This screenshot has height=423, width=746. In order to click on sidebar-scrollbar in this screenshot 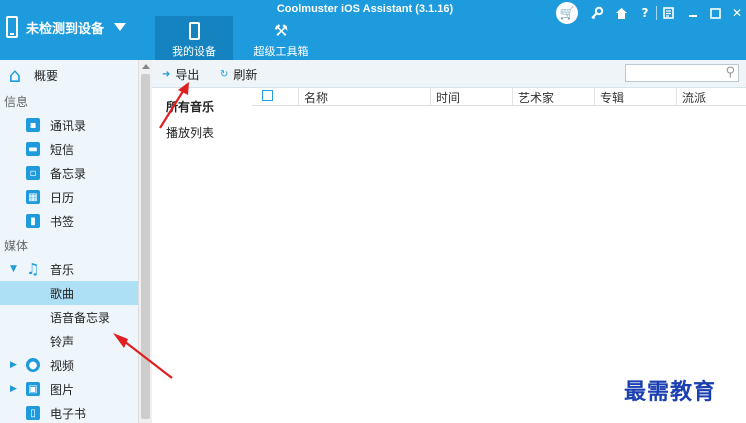, I will do `click(145, 241)`.